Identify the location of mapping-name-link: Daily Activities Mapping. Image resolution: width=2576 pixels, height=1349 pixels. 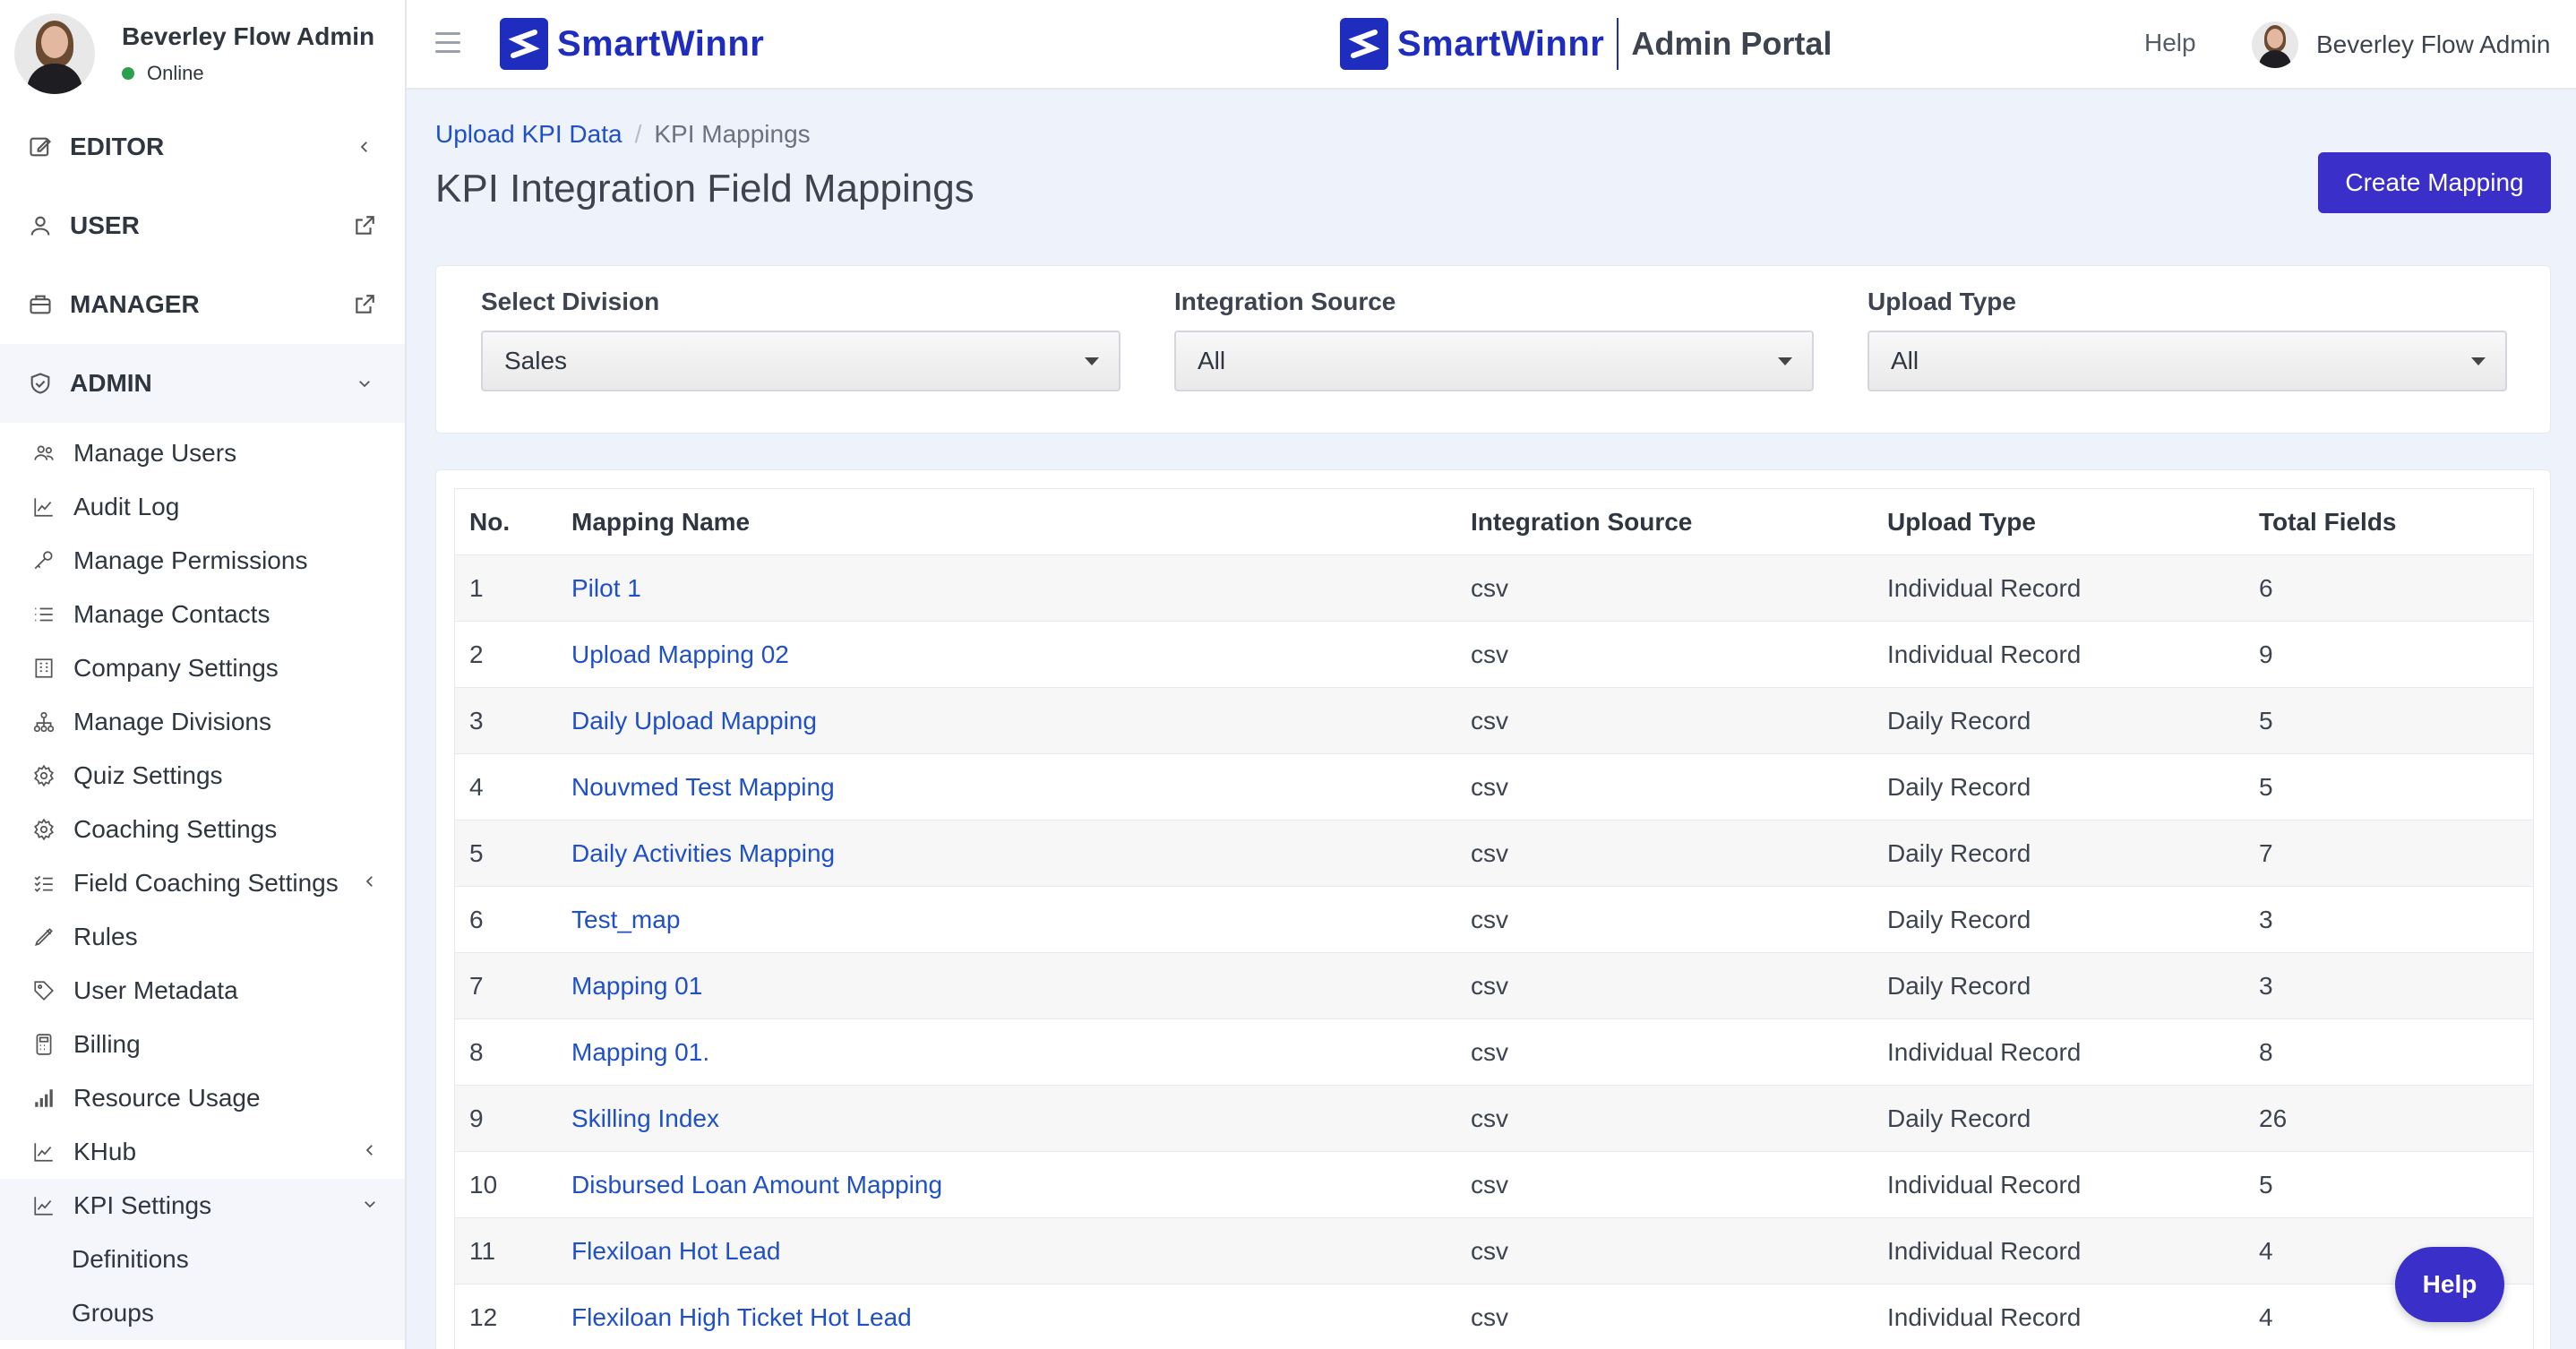
(703, 853).